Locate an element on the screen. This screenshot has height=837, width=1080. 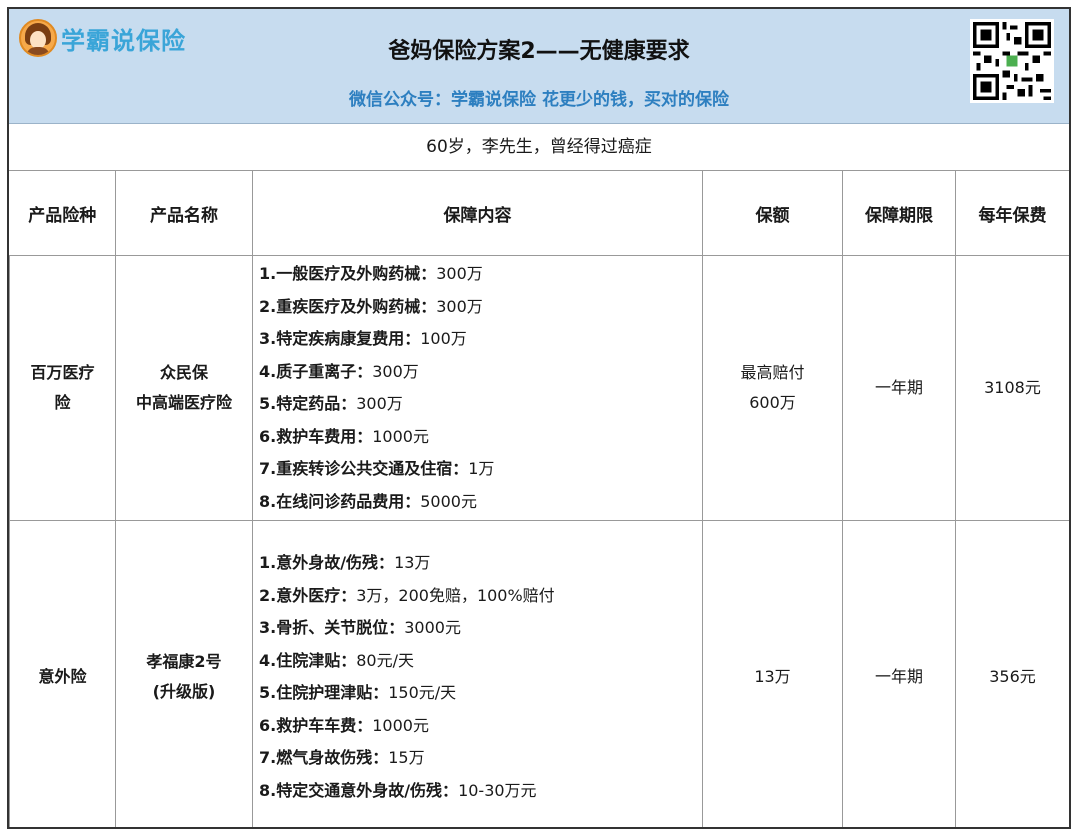
client-profile: 60岁，李先生，曾经得过癌症 is located at coordinates (539, 147).